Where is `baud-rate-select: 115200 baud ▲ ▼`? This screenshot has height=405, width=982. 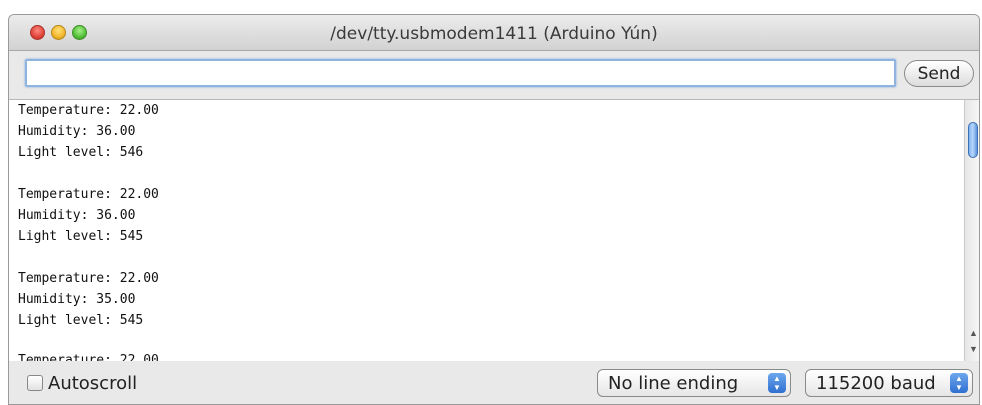 baud-rate-select: 115200 baud ▲ ▼ is located at coordinates (889, 383).